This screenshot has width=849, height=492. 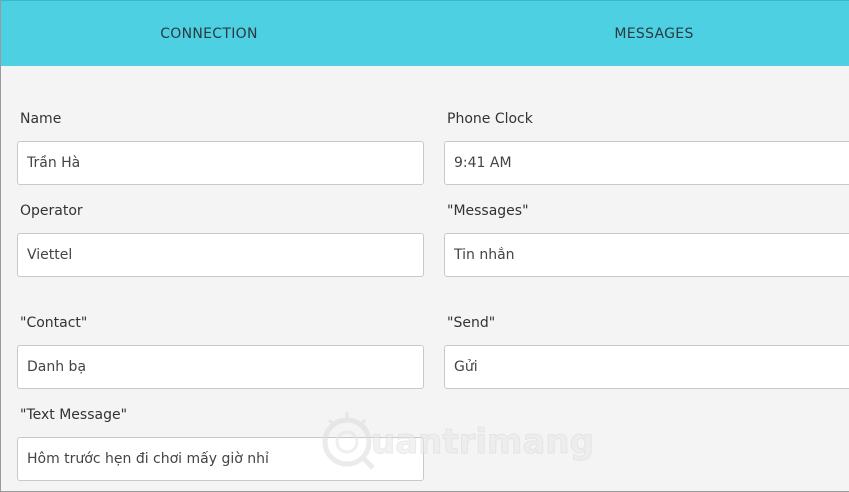 What do you see at coordinates (646, 255) in the screenshot?
I see `messages-input` at bounding box center [646, 255].